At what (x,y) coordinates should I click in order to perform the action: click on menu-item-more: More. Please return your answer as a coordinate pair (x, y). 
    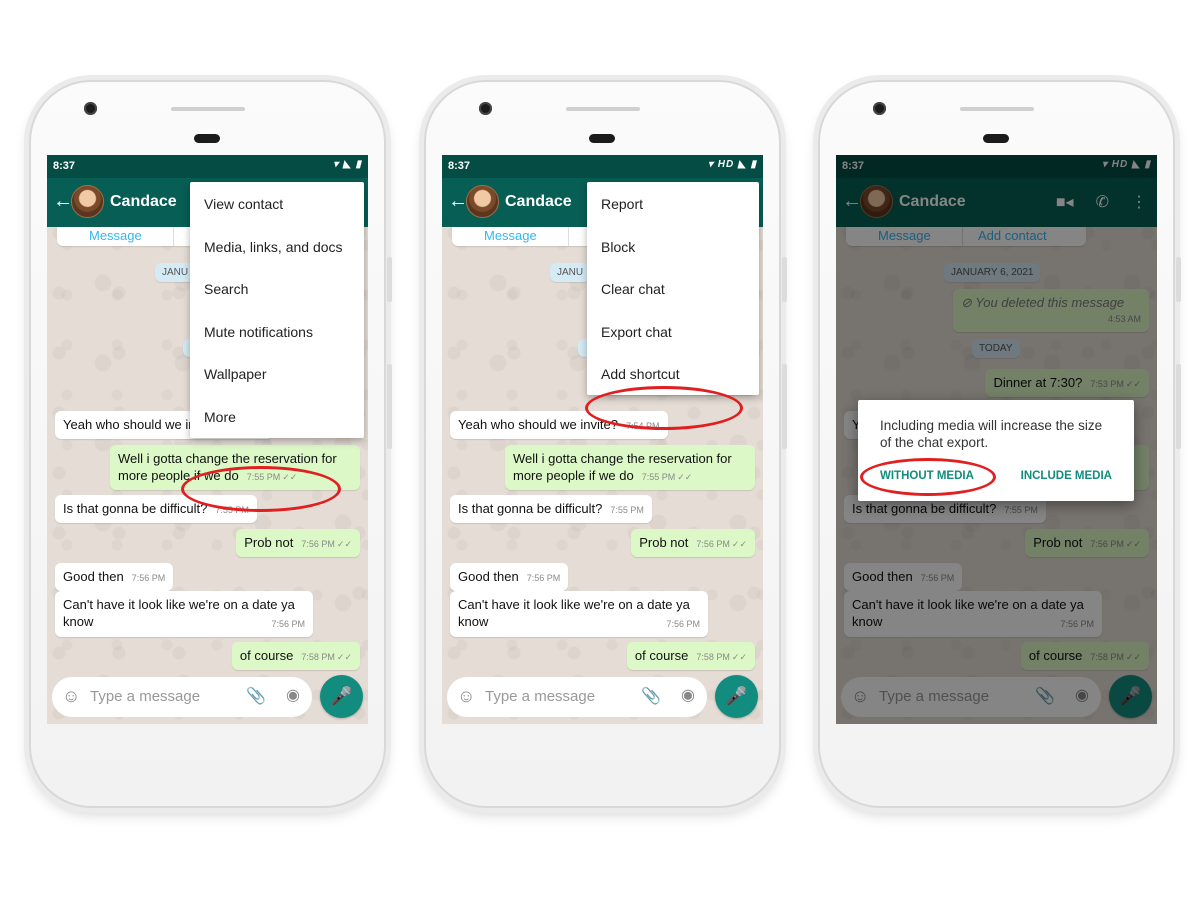
    Looking at the image, I should click on (277, 416).